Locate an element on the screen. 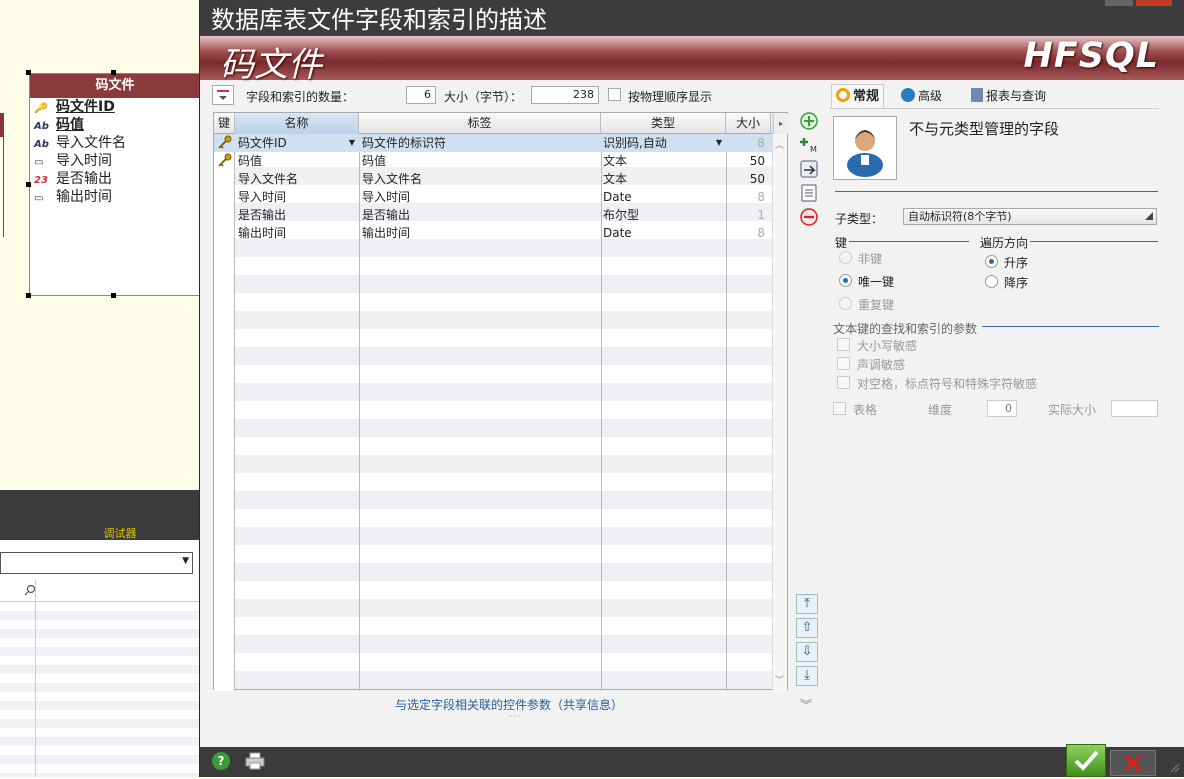 This screenshot has width=1184, height=779. radio-no-key is located at coordinates (845, 257).